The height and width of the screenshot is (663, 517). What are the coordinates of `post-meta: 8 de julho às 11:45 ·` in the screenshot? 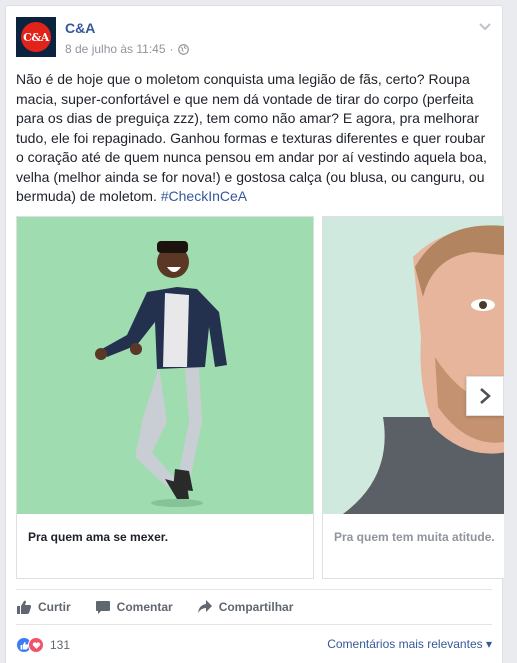 It's located at (127, 49).